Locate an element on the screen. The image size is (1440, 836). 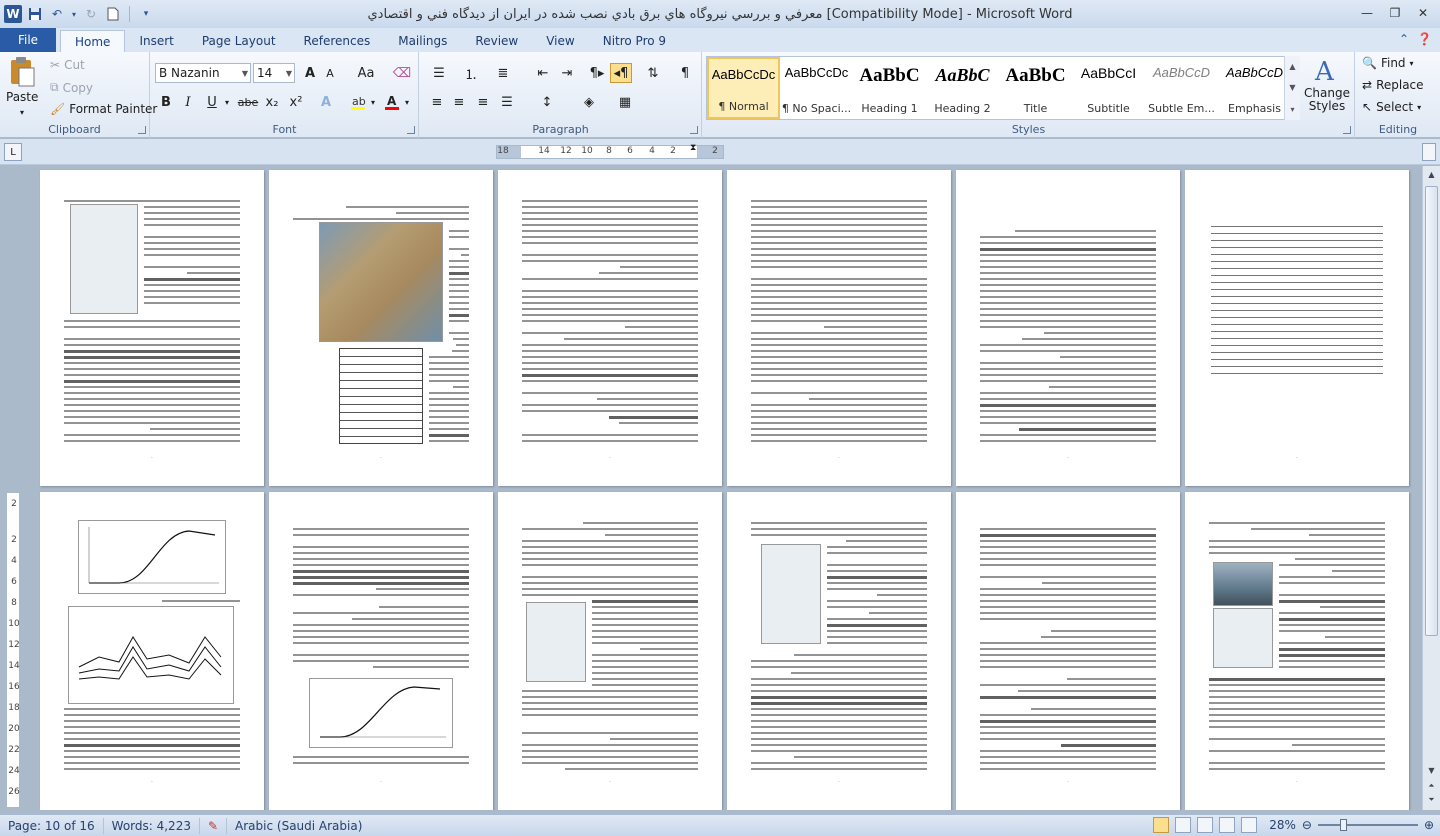
font-launcher-icon is located at coordinates (411, 130).